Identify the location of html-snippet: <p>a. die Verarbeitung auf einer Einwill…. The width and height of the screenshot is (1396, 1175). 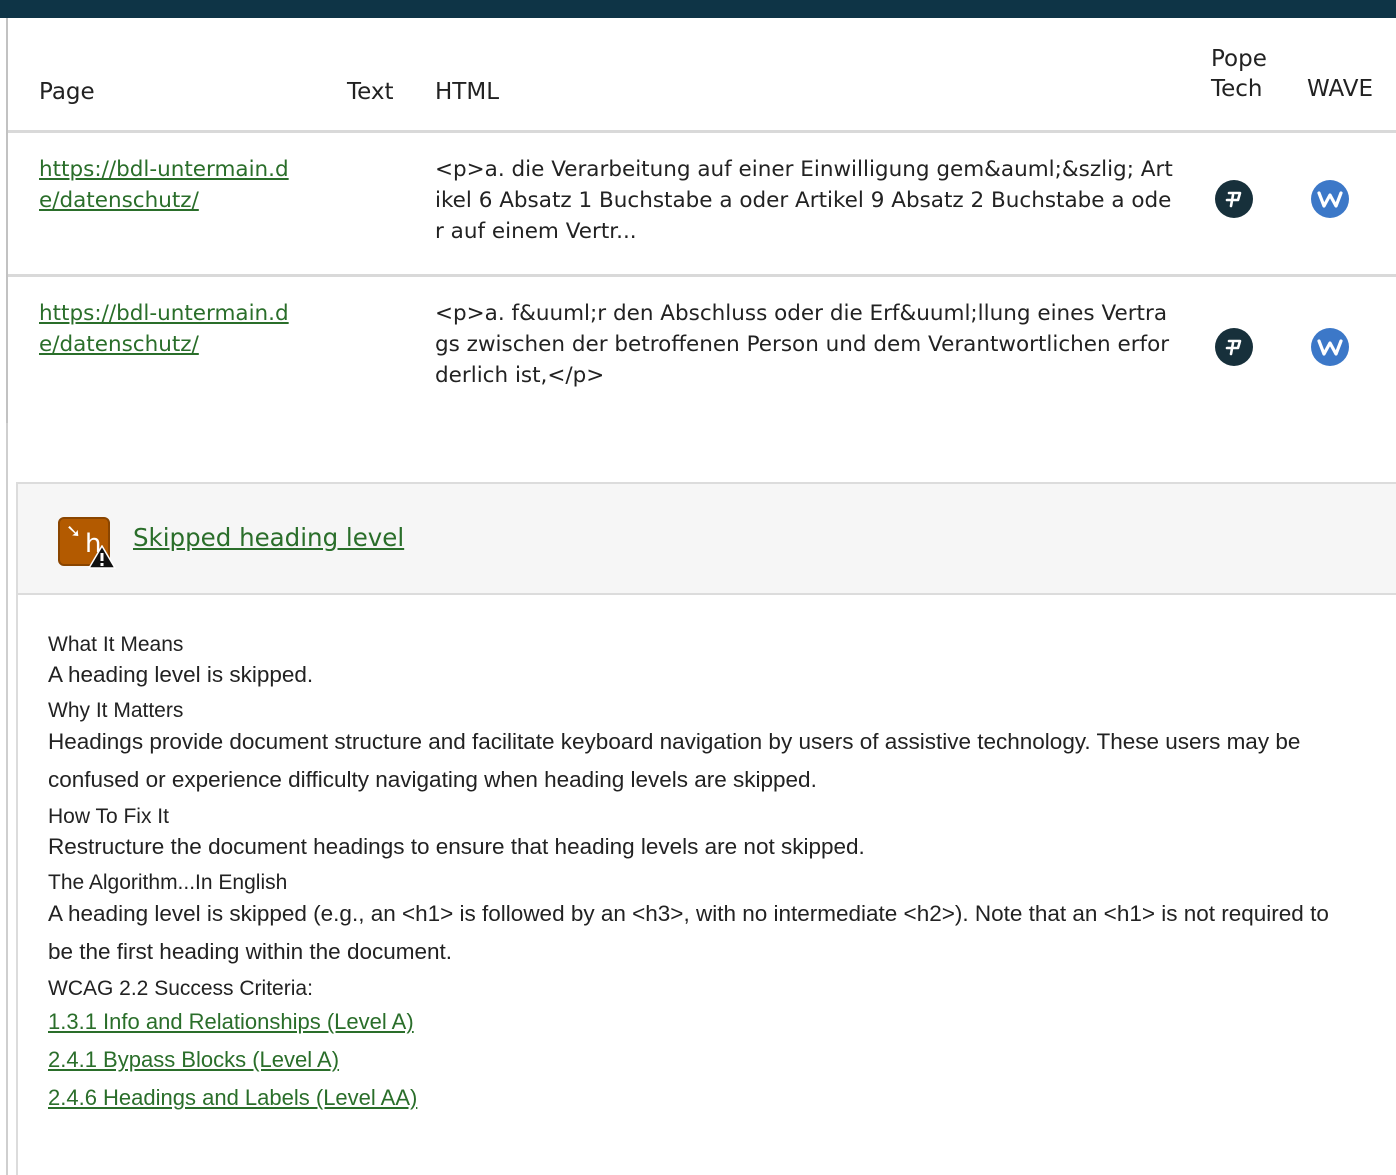
(804, 200).